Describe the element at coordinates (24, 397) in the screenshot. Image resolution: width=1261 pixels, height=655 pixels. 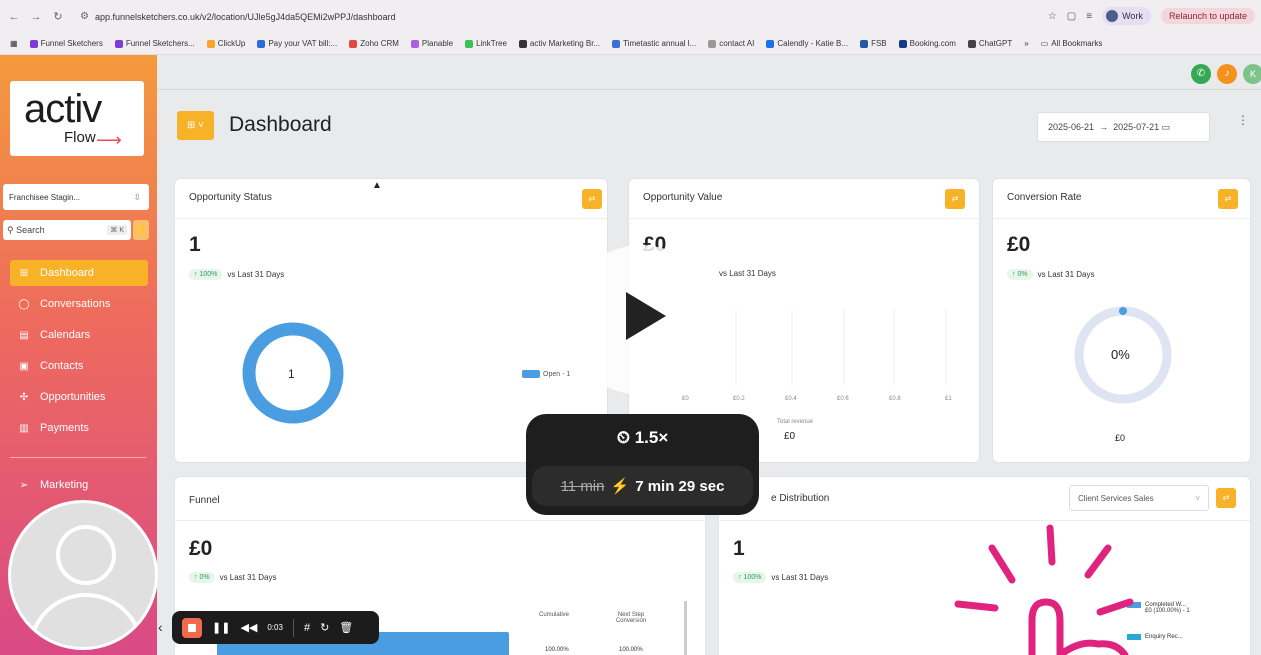
I see `opportunities-icon: ✣` at that location.